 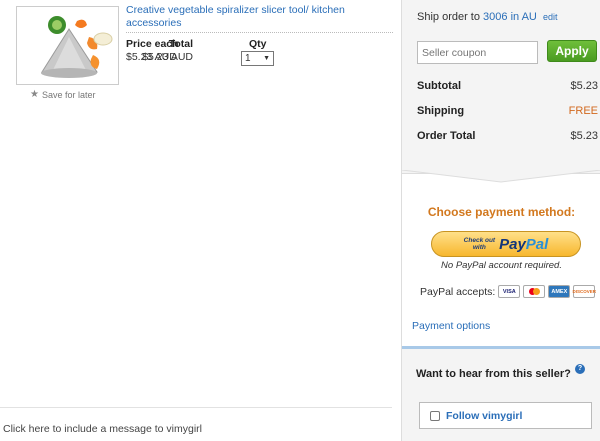 I want to click on save-for-later-link: ★ Save for later, so click(x=63, y=94).